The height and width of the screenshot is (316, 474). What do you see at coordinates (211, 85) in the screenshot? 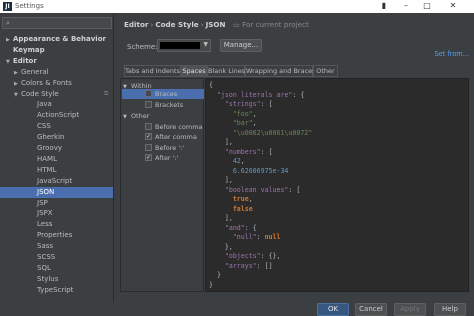
I see `code-line: {` at bounding box center [211, 85].